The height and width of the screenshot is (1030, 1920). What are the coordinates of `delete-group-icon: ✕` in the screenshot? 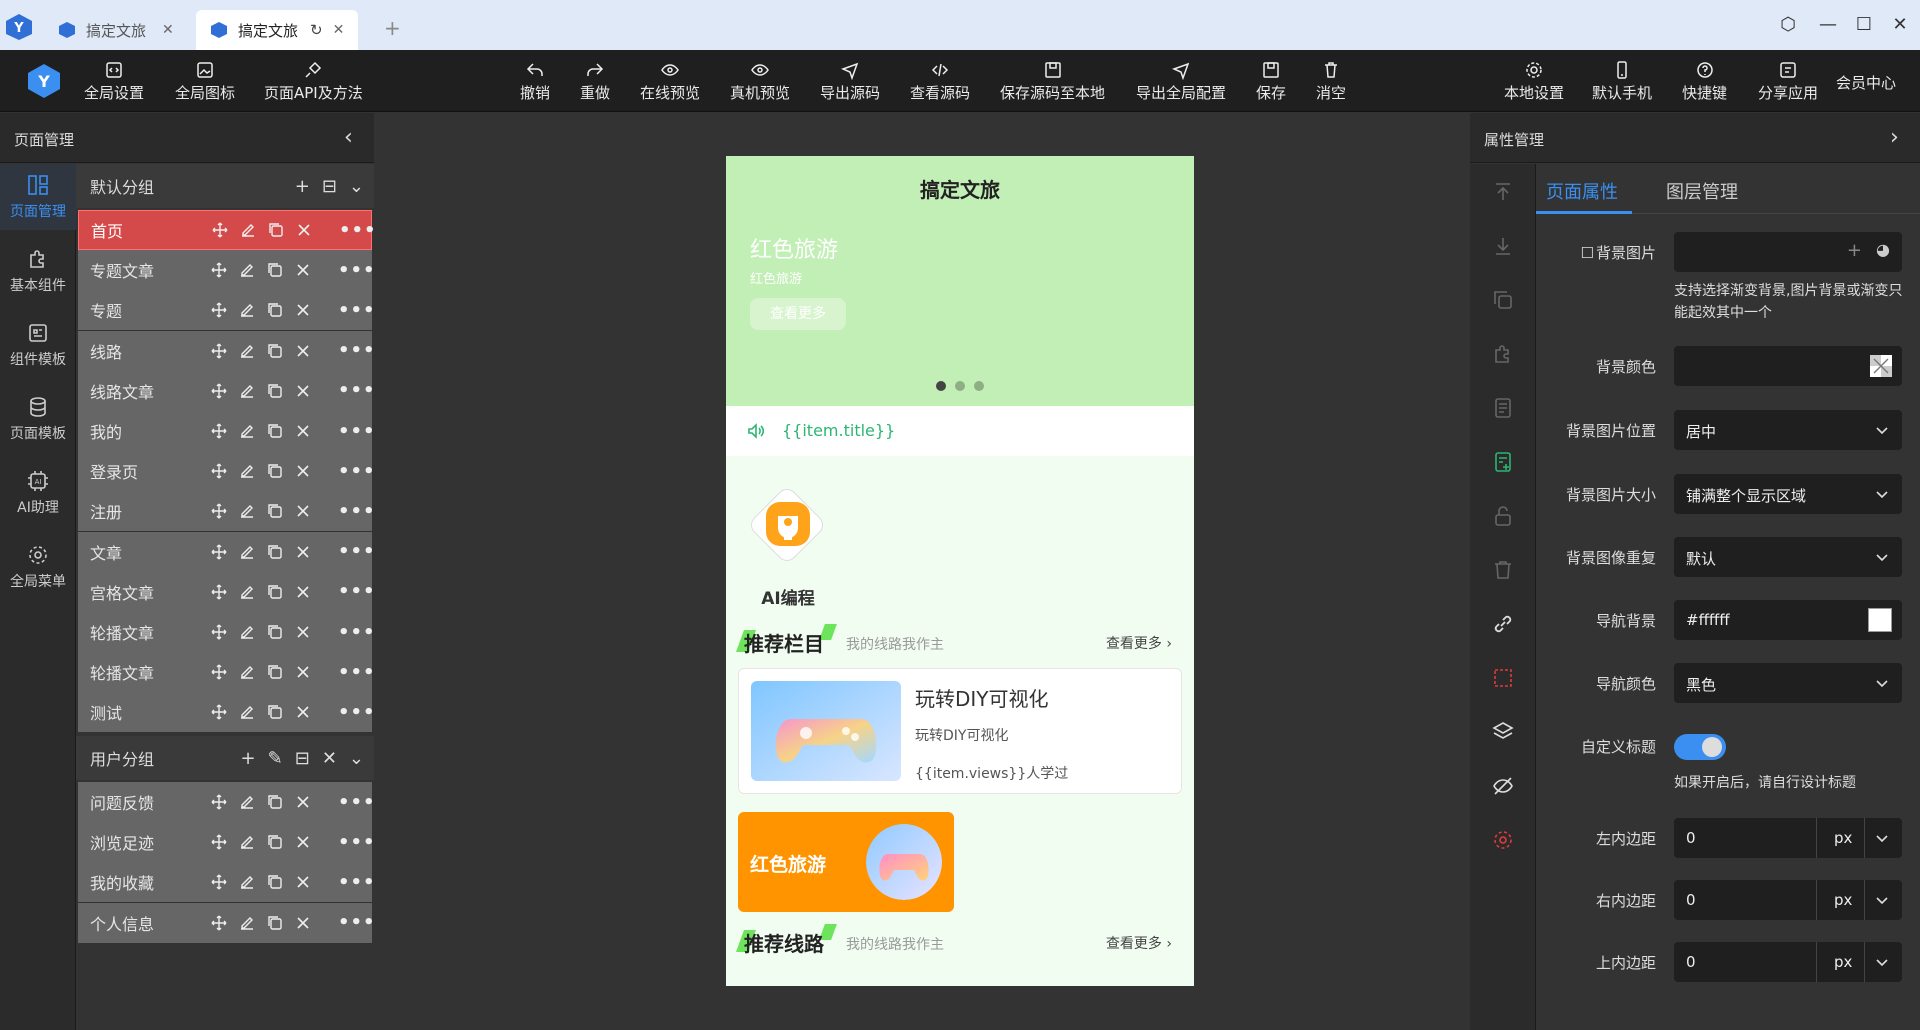 It's located at (329, 758).